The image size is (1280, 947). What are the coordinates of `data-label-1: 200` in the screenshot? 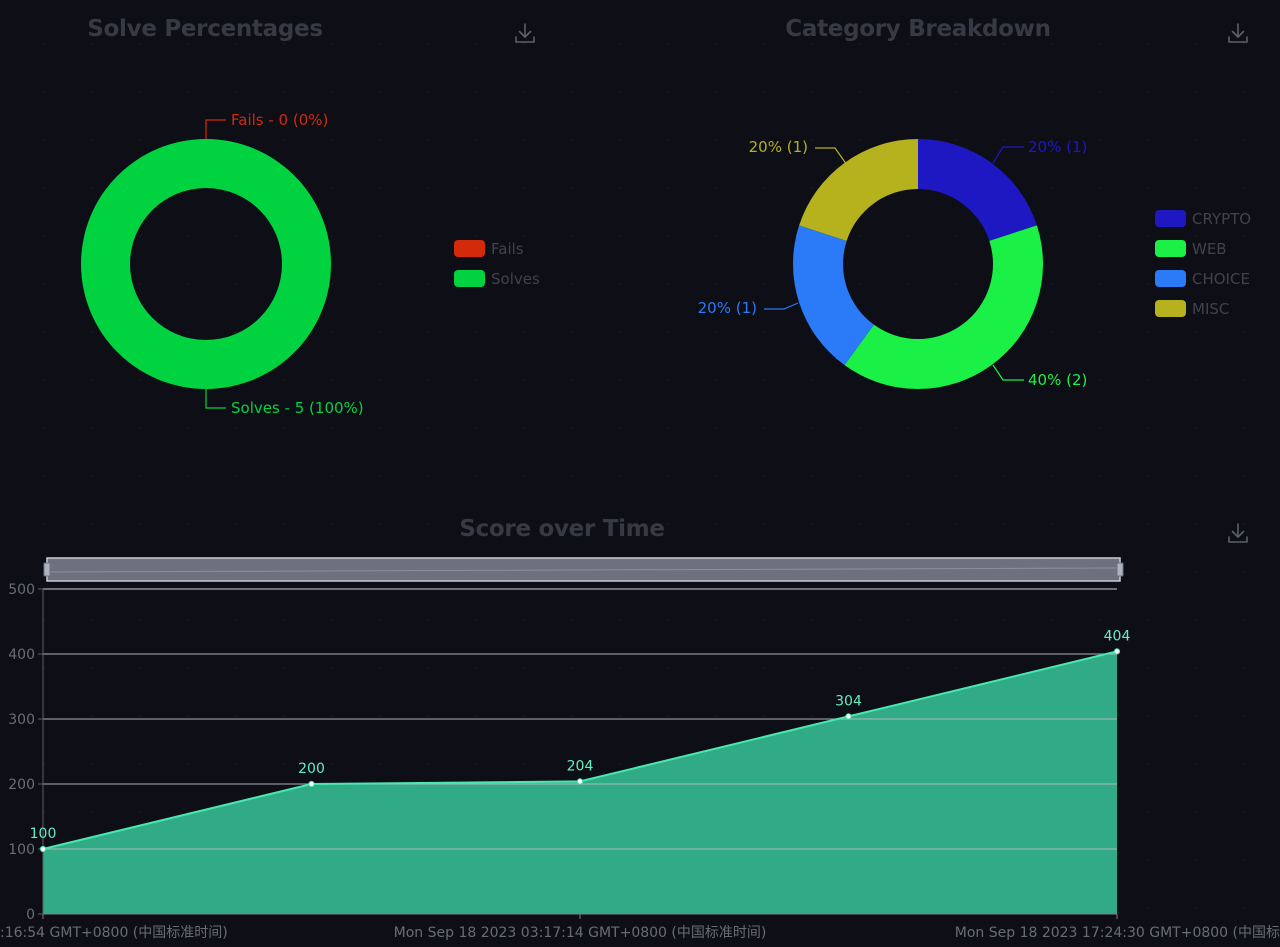 It's located at (311, 769).